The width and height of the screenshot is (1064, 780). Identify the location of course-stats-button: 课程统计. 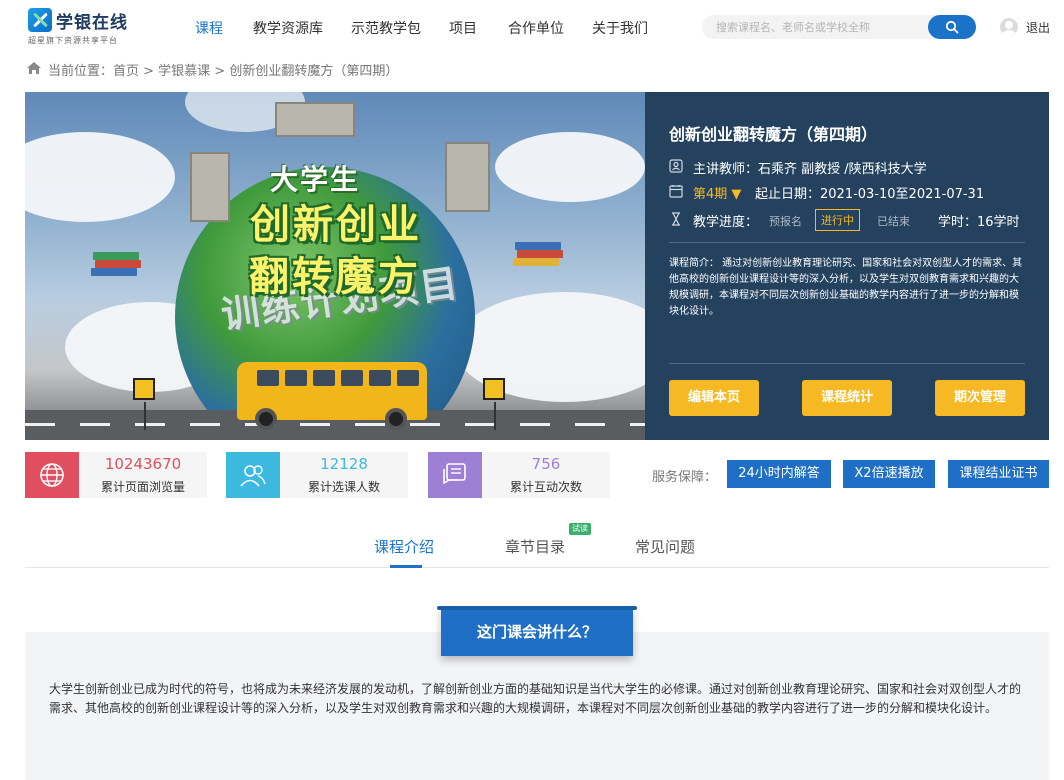
(847, 398).